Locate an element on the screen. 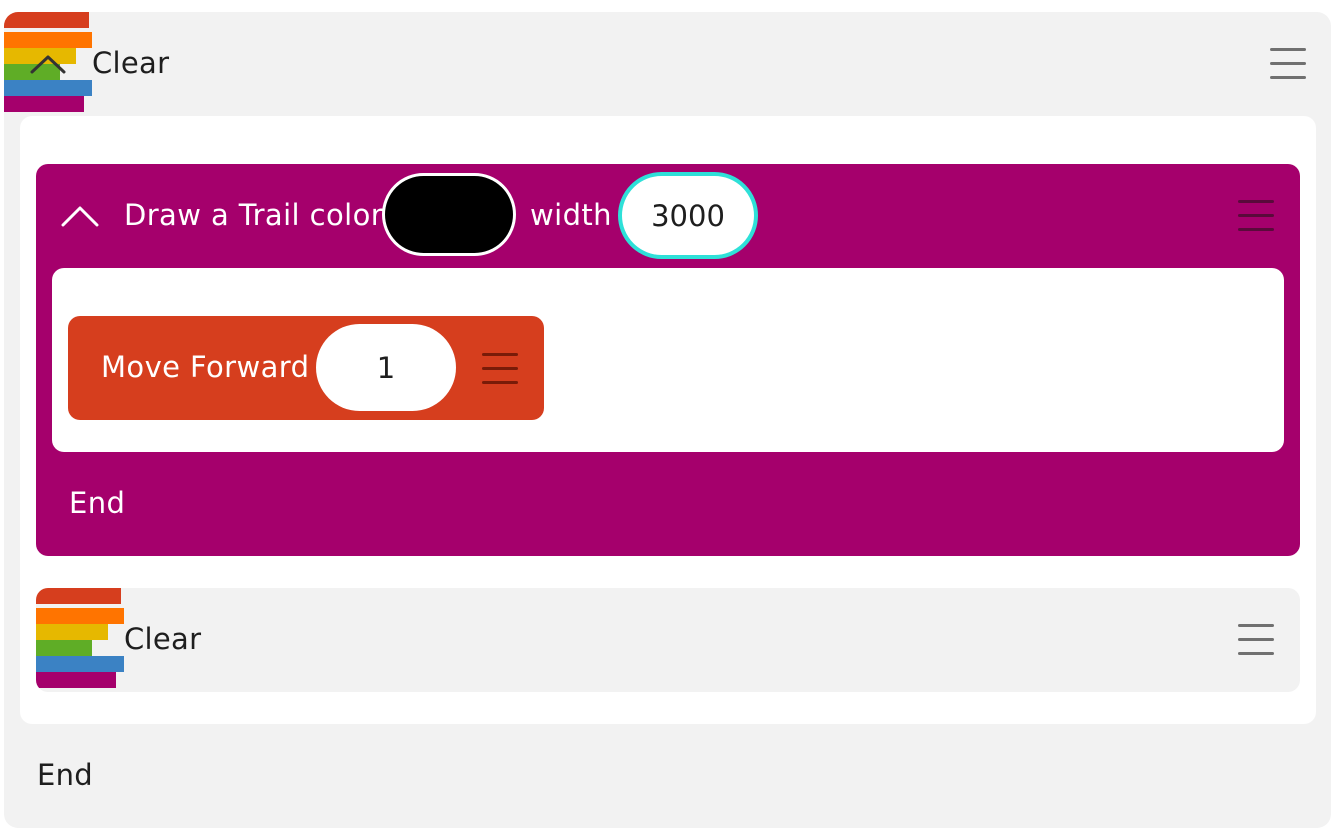 This screenshot has width=1335, height=833. move-forward-block: Move Forward is located at coordinates (306, 368).